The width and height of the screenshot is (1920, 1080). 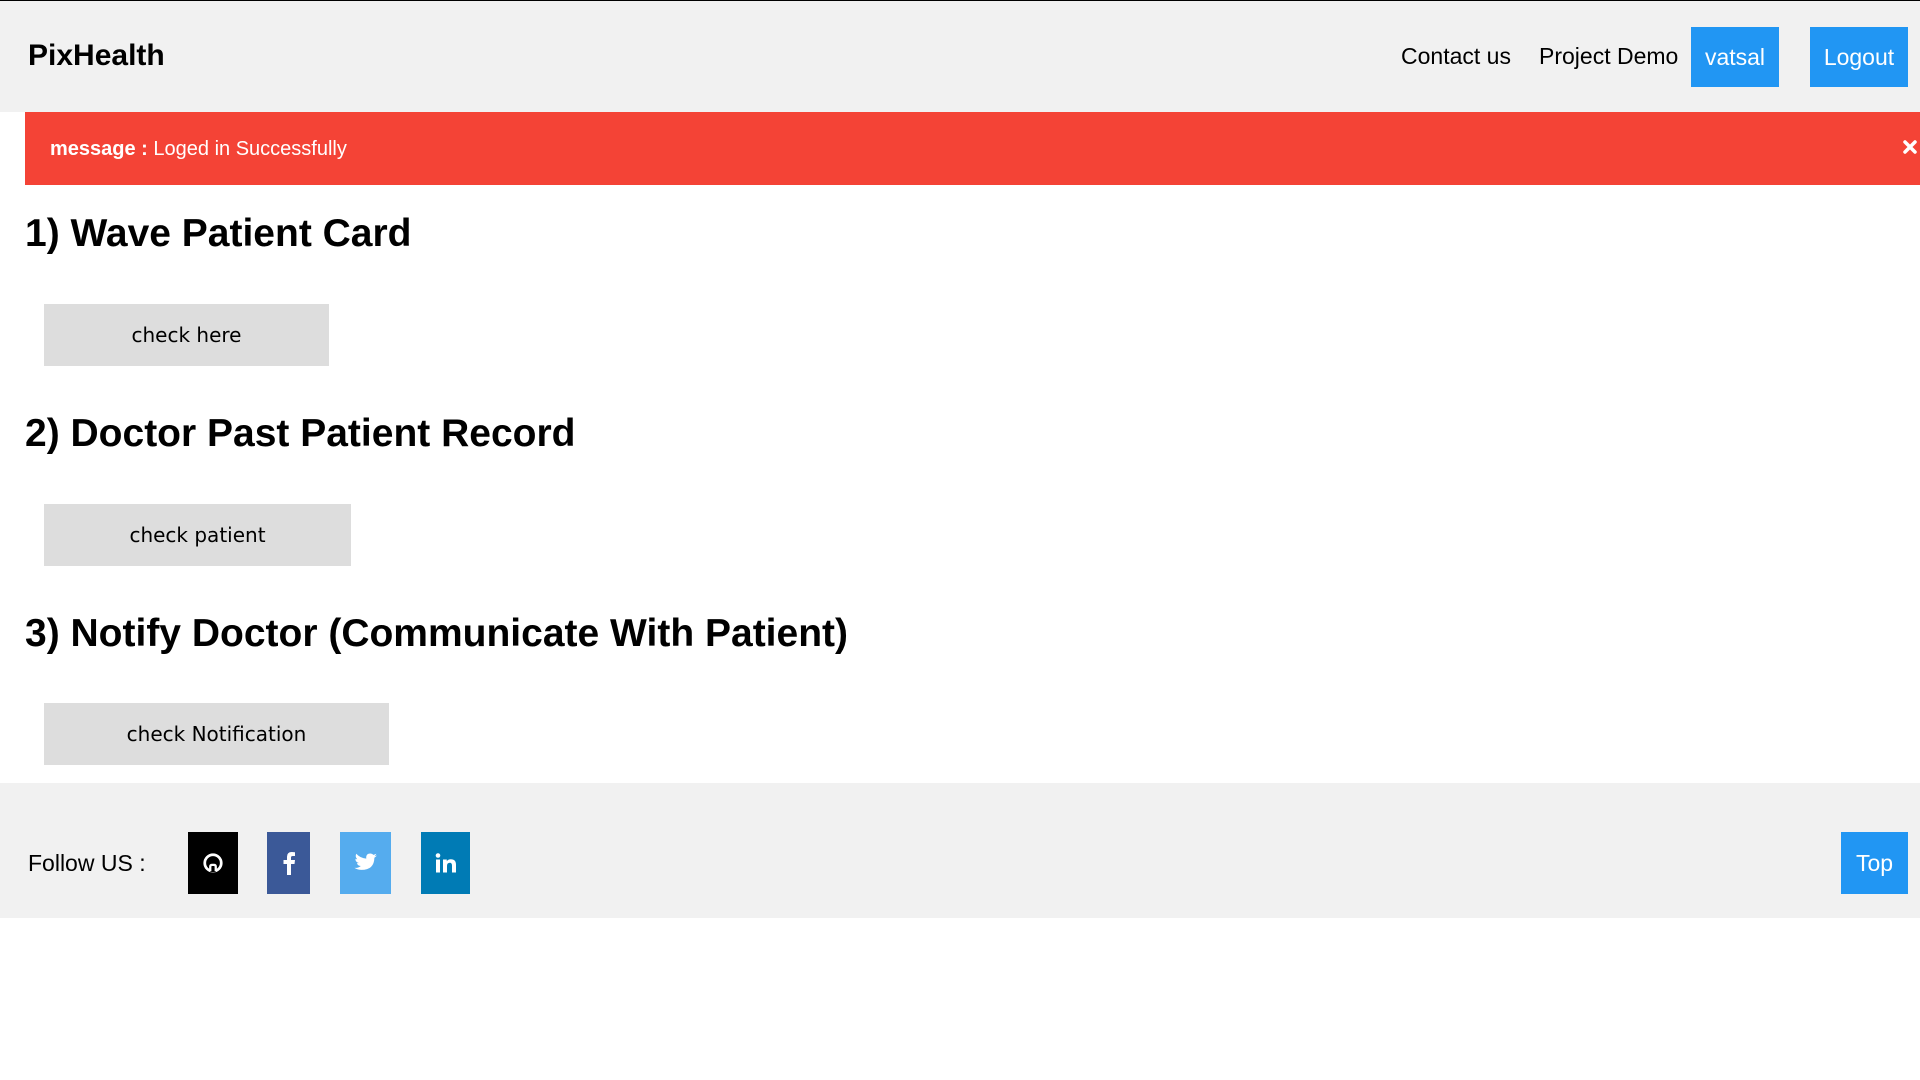 What do you see at coordinates (218, 233) in the screenshot?
I see `section-title-wave-patient-card: 1) Wave Patient Card` at bounding box center [218, 233].